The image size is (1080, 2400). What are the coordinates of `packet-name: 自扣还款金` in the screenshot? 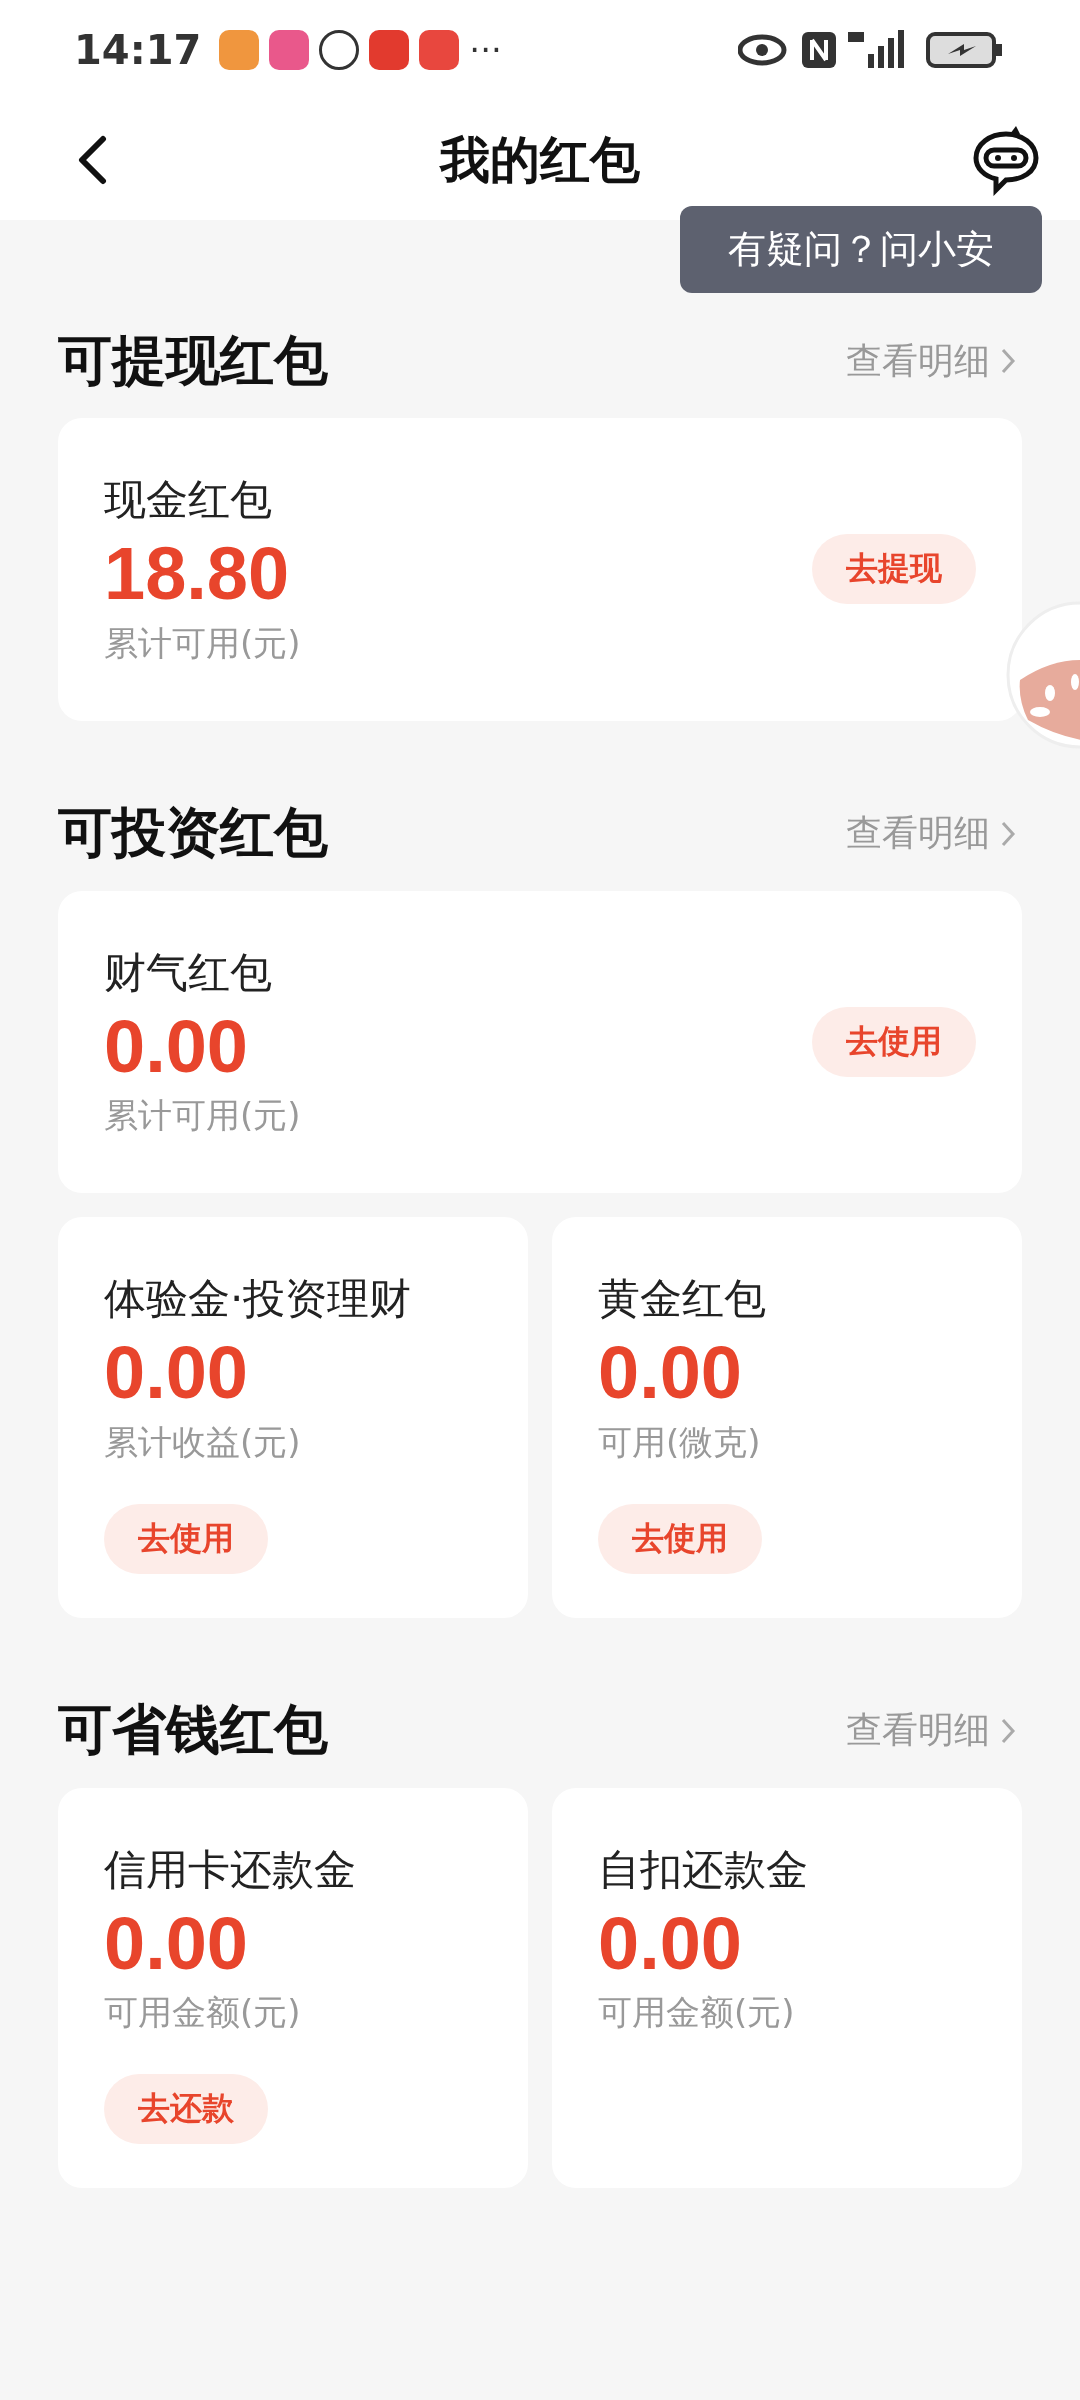 It's located at (703, 1869).